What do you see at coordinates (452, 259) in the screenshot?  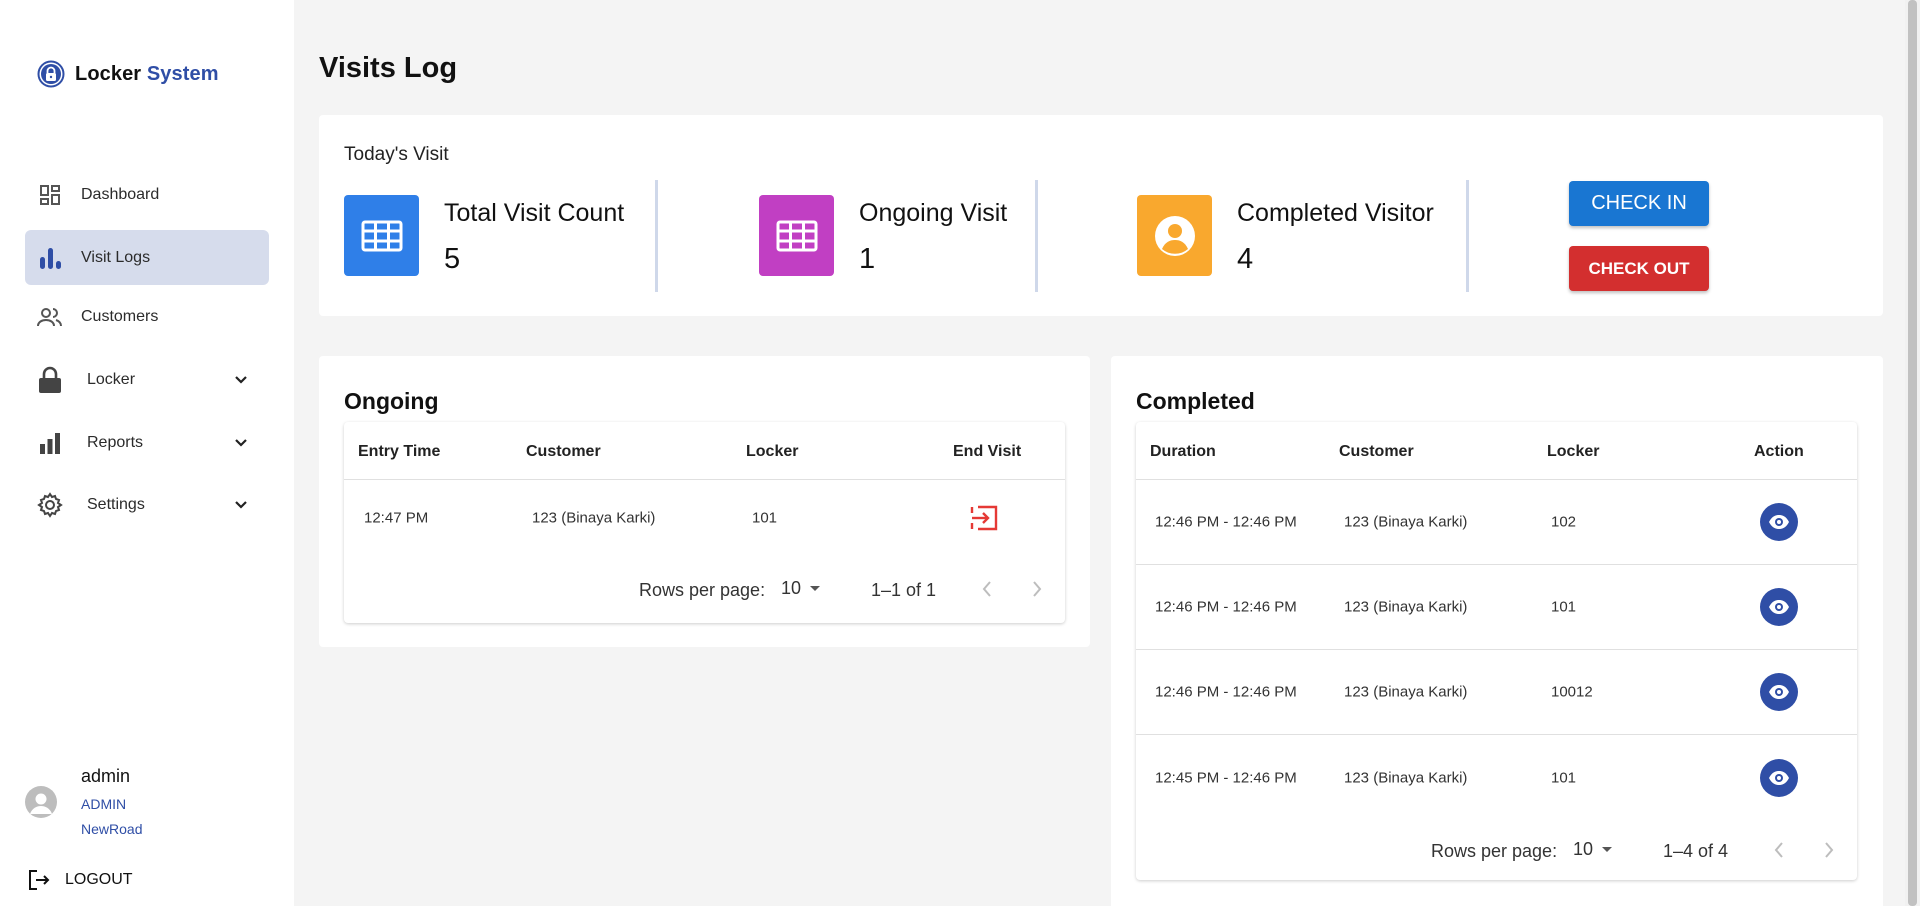 I see `stat-value: 5` at bounding box center [452, 259].